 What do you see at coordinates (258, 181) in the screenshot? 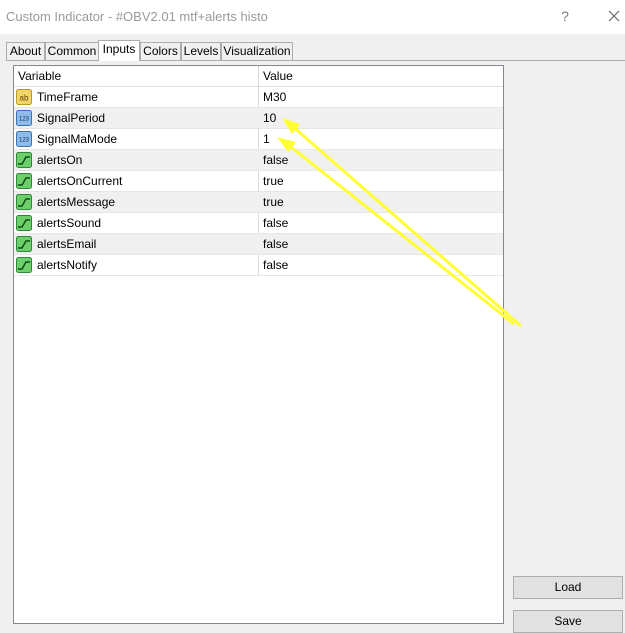
I see `param-row-alertsoncurrent: alertsOnCurrent true` at bounding box center [258, 181].